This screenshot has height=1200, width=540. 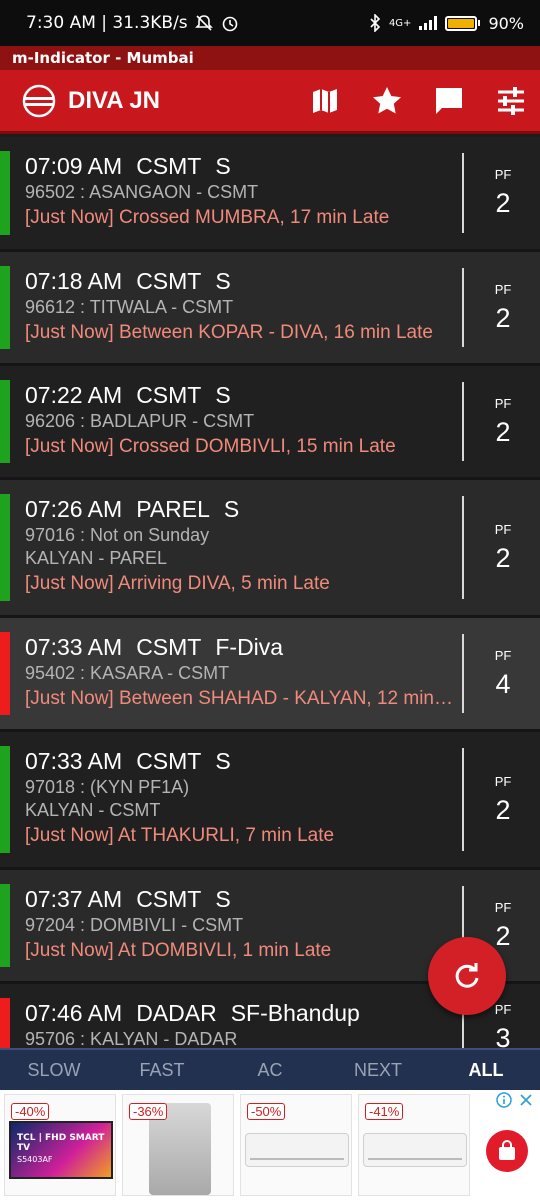 What do you see at coordinates (400, 23) in the screenshot?
I see `network-label: 4G+` at bounding box center [400, 23].